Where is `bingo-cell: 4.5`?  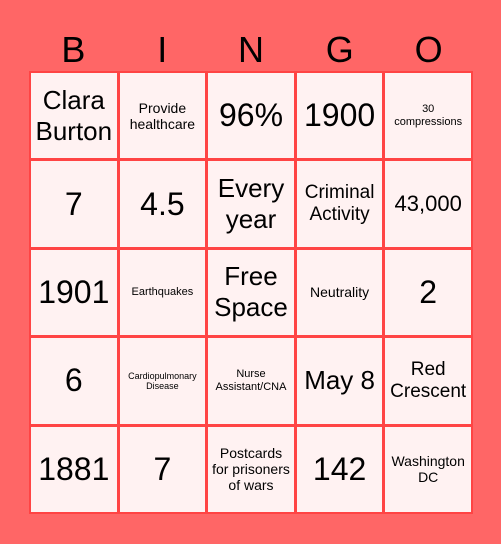
bingo-cell: 4.5 is located at coordinates (162, 204).